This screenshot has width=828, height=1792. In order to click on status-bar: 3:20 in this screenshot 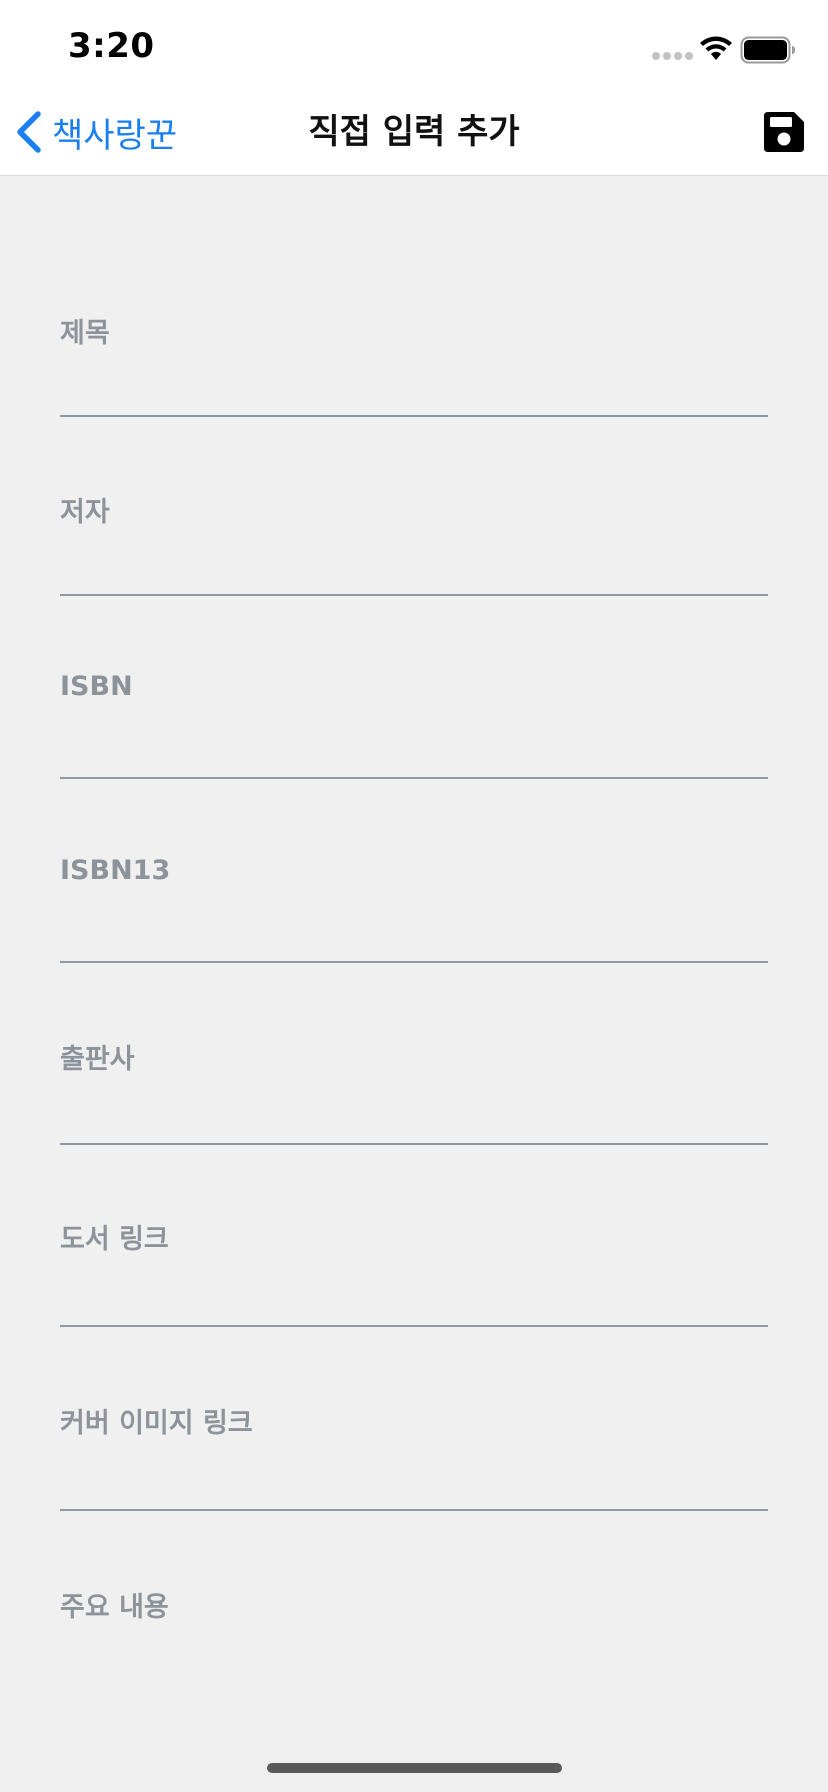, I will do `click(414, 44)`.